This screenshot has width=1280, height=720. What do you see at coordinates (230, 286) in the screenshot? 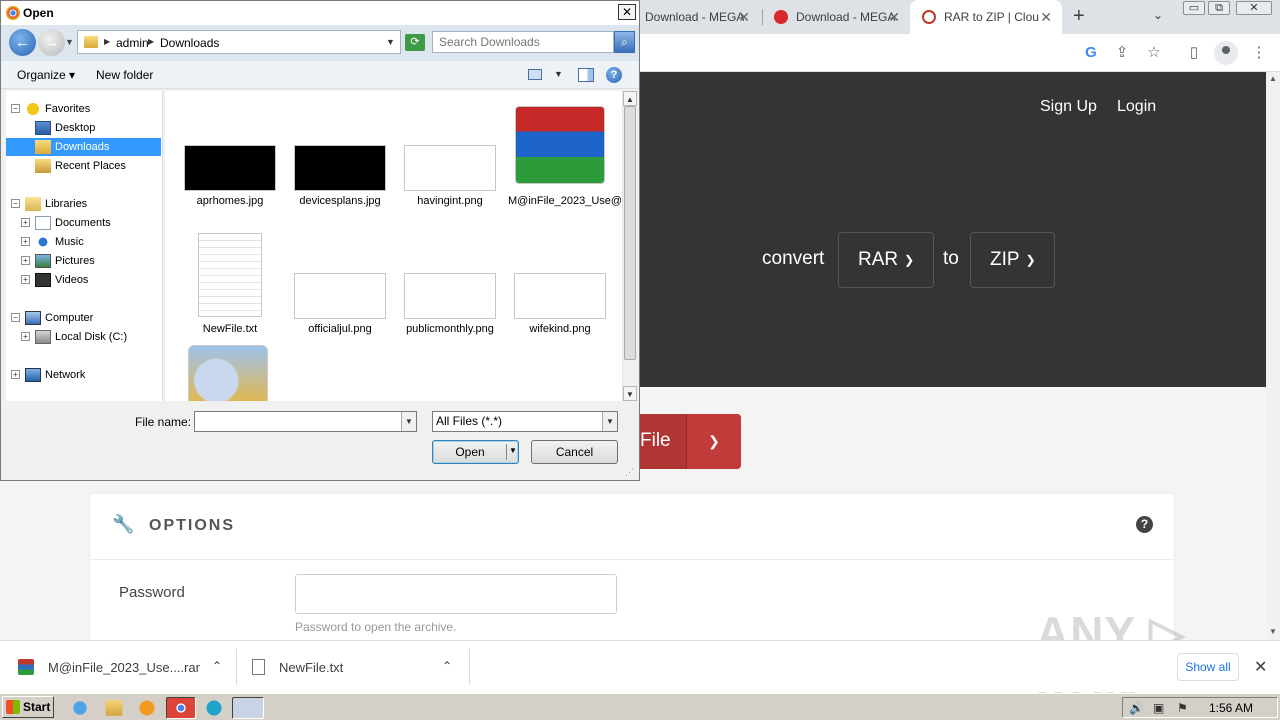
I see `file-item: NewFile.txt` at bounding box center [230, 286].